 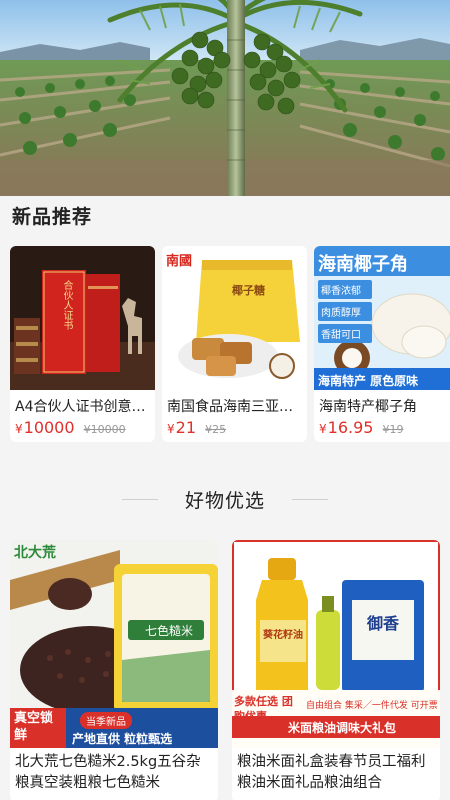 I want to click on product-card: 南國 椰子糖 南国食品海南三亚特产椰子糖 ¥21 ¥25, so click(x=234, y=344).